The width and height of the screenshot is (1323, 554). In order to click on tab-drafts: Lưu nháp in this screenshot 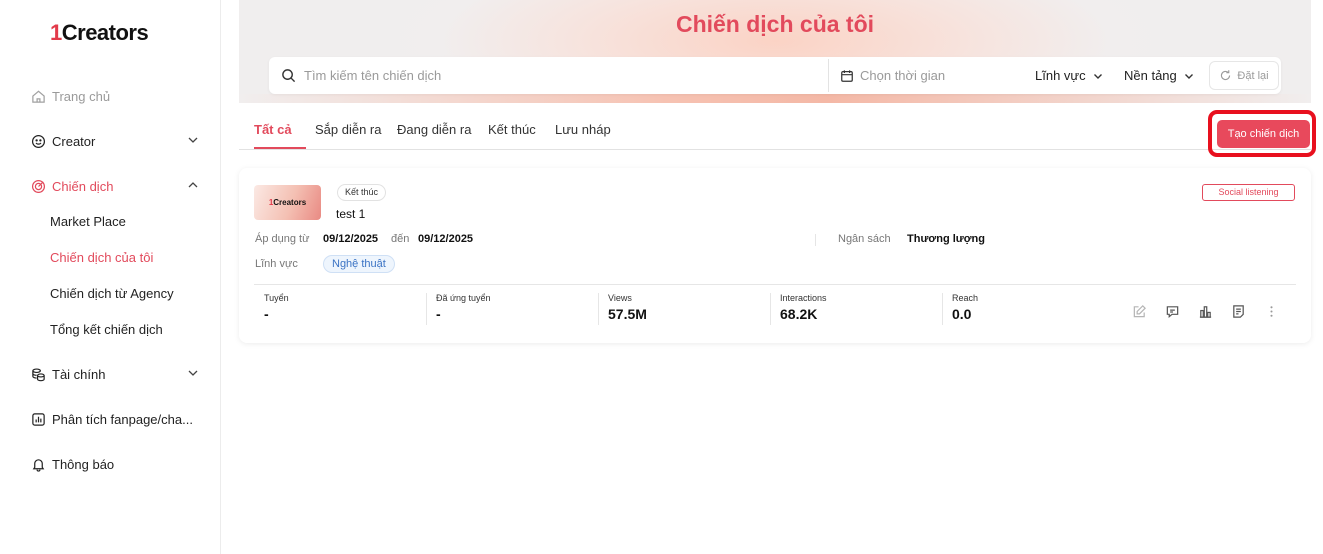, I will do `click(583, 135)`.